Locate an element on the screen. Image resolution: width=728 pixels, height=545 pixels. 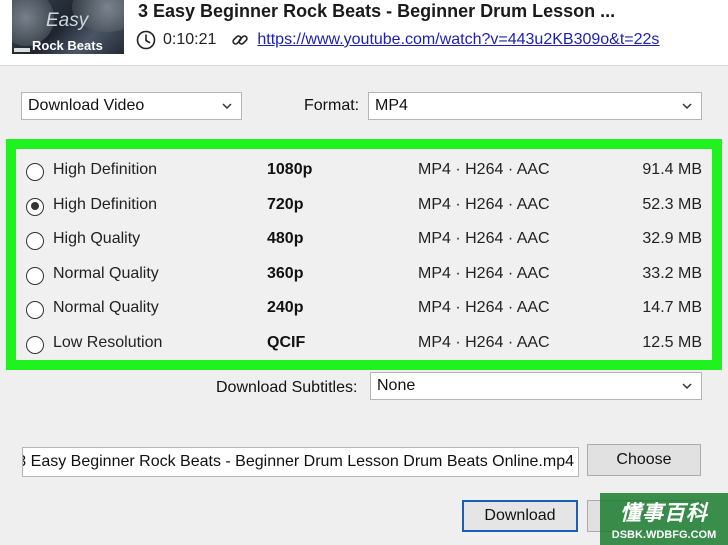
subtitles-value: None is located at coordinates (396, 385).